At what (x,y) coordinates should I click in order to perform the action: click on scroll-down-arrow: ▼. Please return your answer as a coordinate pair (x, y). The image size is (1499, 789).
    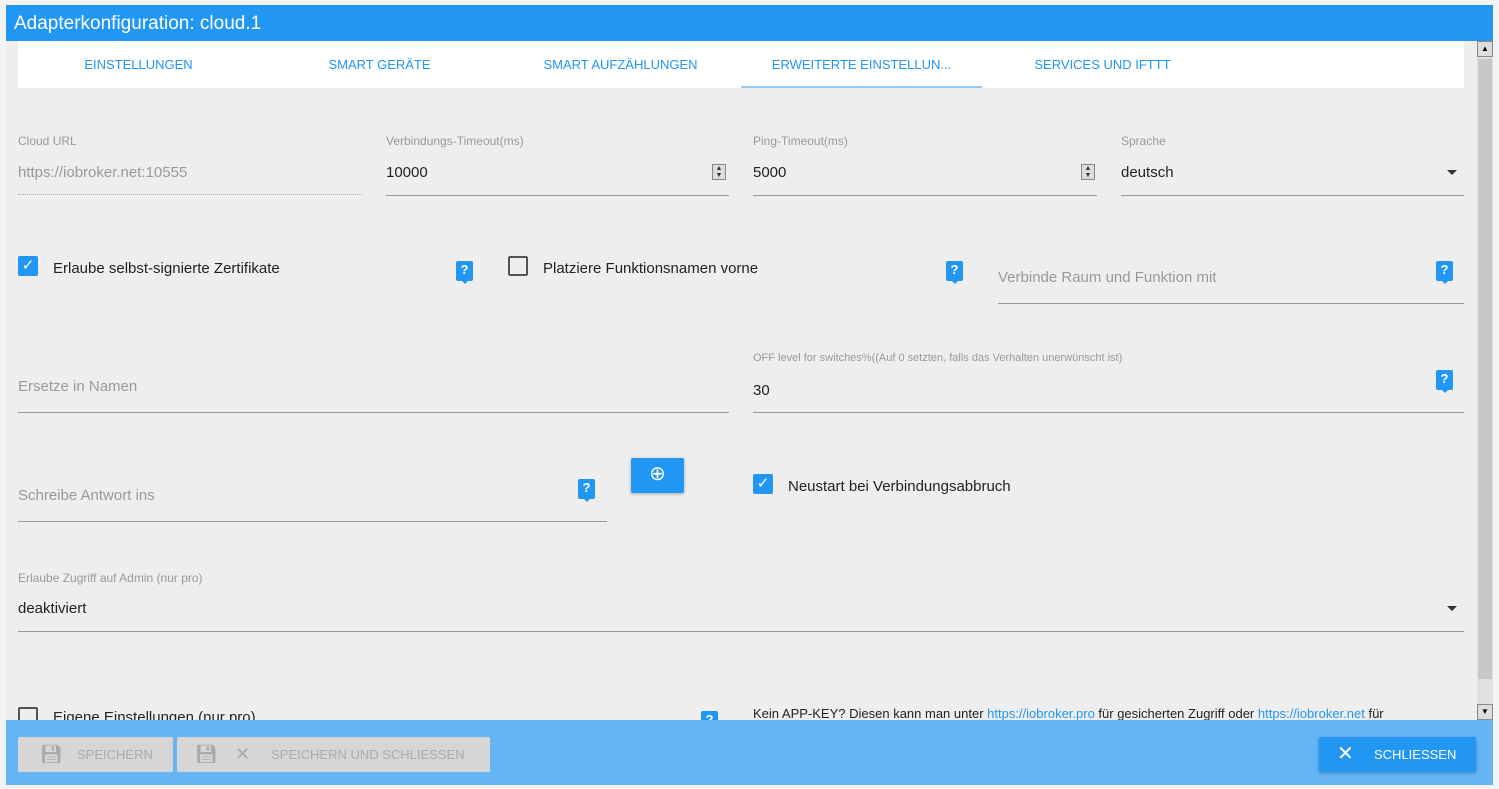
    Looking at the image, I should click on (1485, 712).